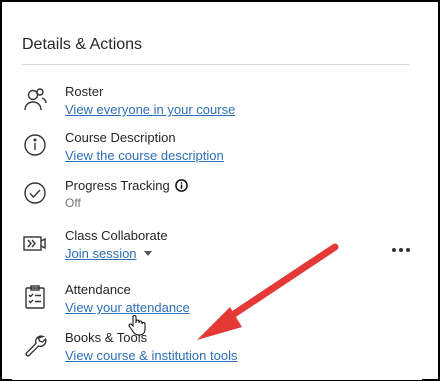  I want to click on class-collaborate-label: Class Collaborate, so click(116, 235).